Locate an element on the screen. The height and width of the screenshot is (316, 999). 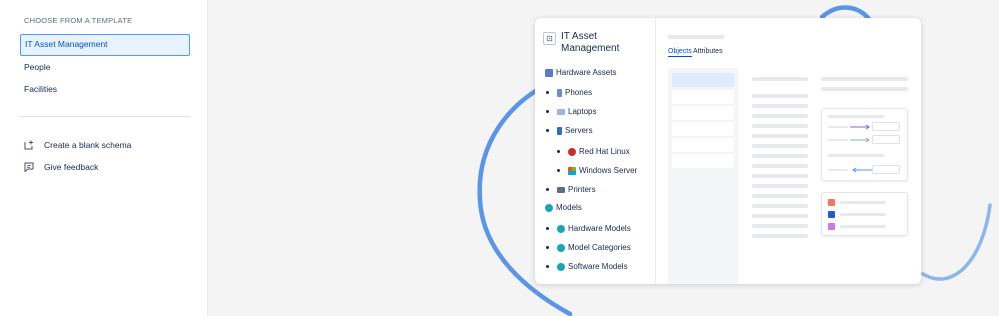
tree-item-software-models: Software Models is located at coordinates (592, 266).